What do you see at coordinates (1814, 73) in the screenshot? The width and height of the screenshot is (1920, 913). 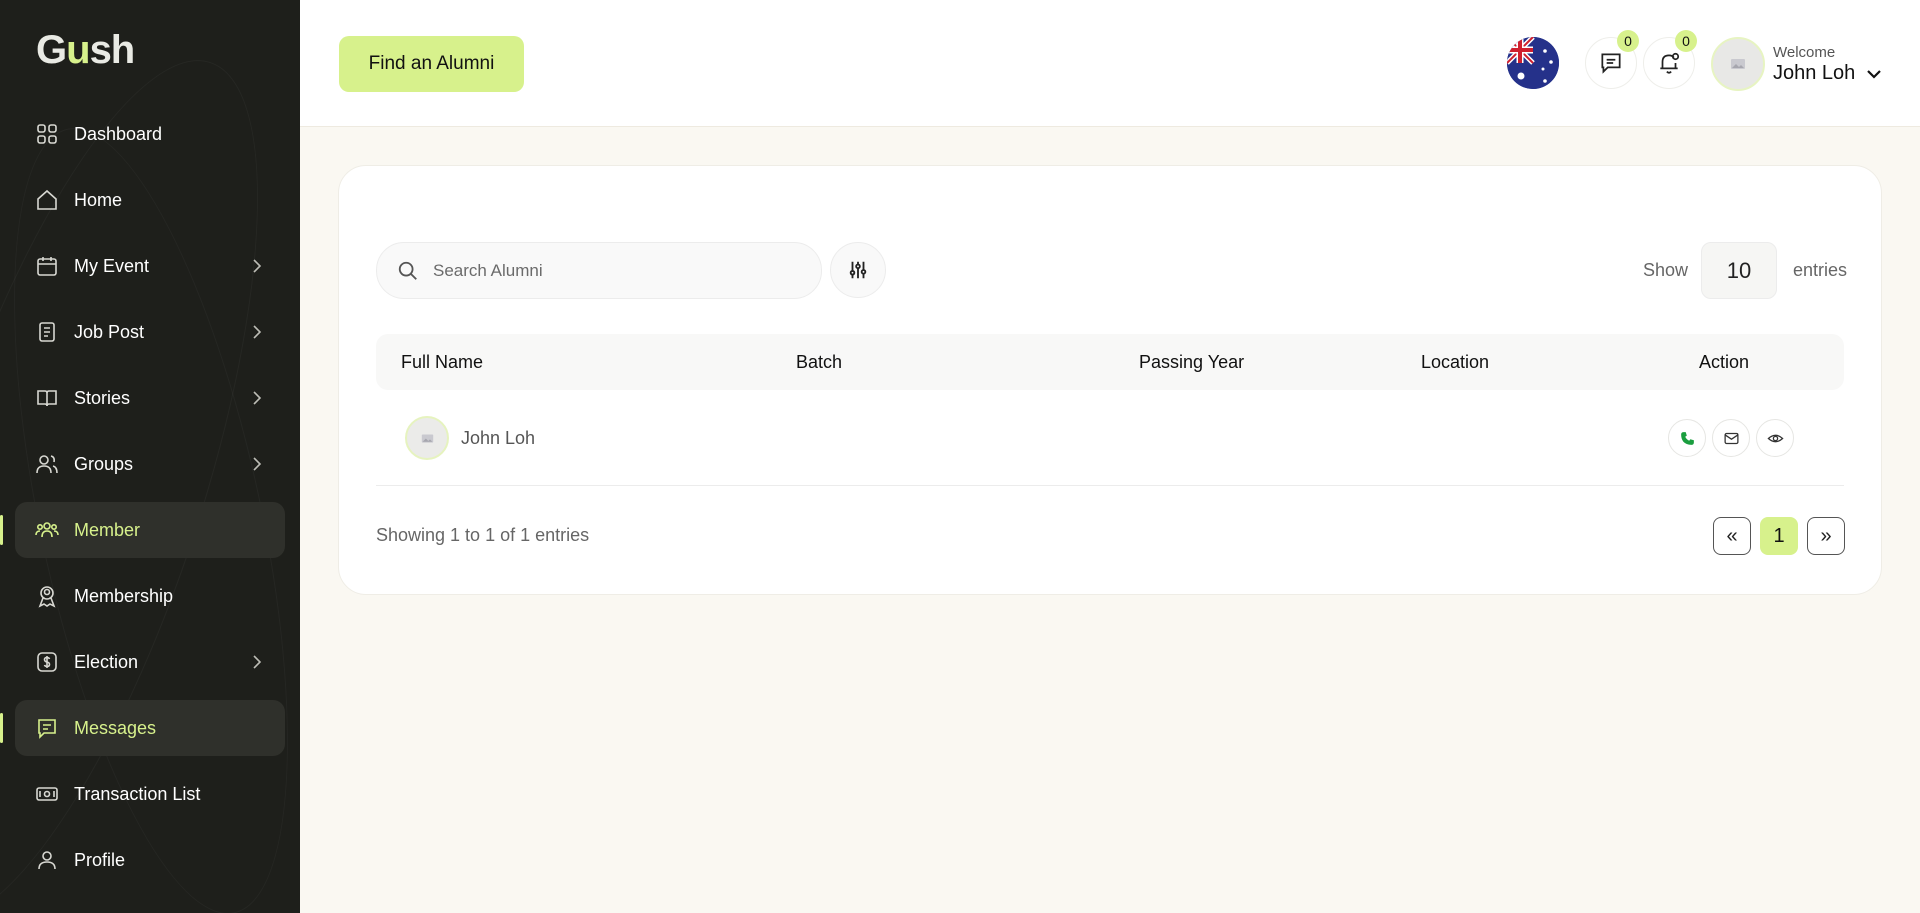 I see `user-name: John Loh` at bounding box center [1814, 73].